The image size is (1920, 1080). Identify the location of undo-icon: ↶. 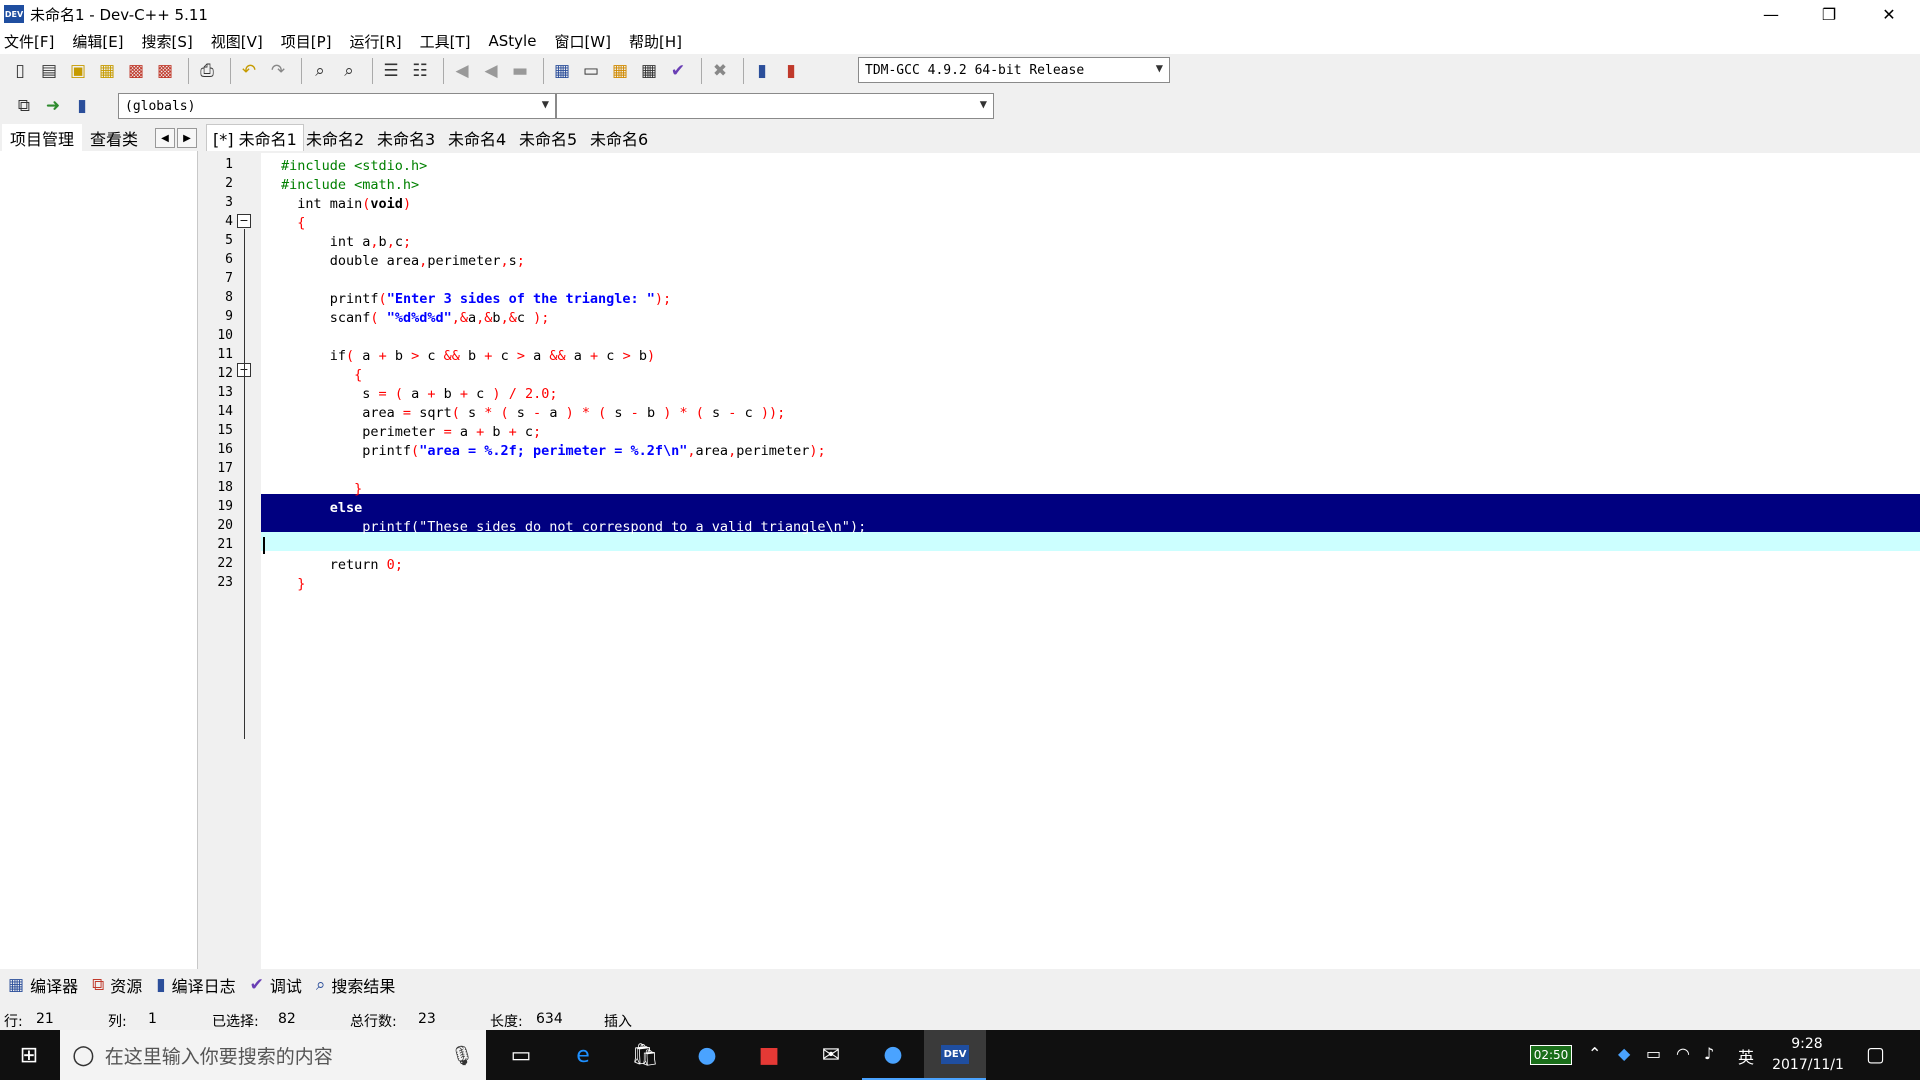
(249, 71).